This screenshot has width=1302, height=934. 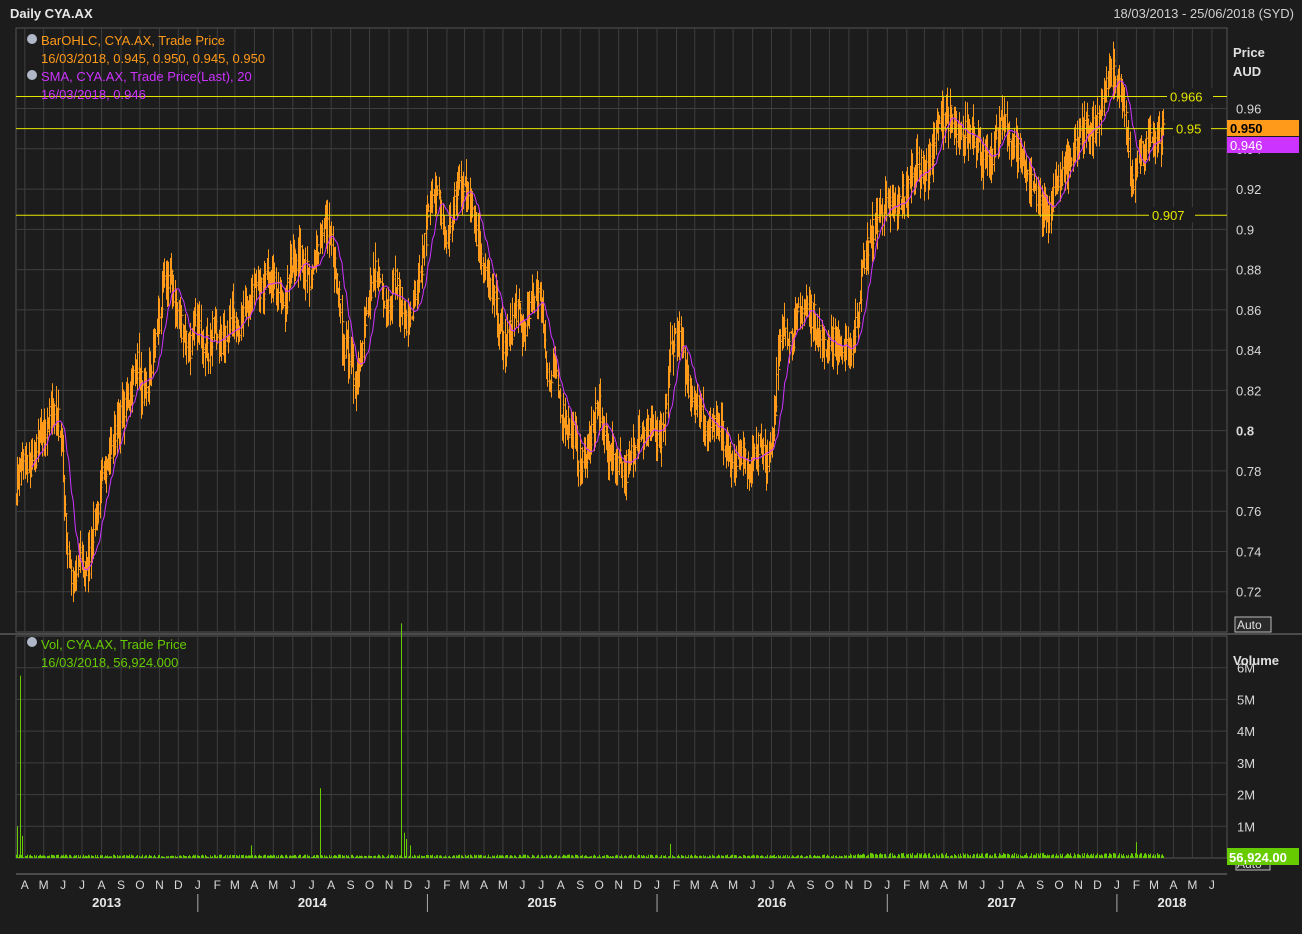 What do you see at coordinates (32, 642) in the screenshot?
I see `volume-legend-icon` at bounding box center [32, 642].